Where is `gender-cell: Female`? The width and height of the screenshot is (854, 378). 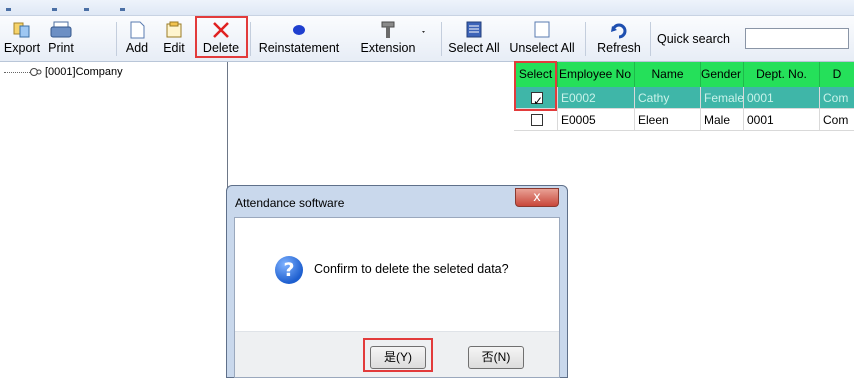 gender-cell: Female is located at coordinates (722, 98).